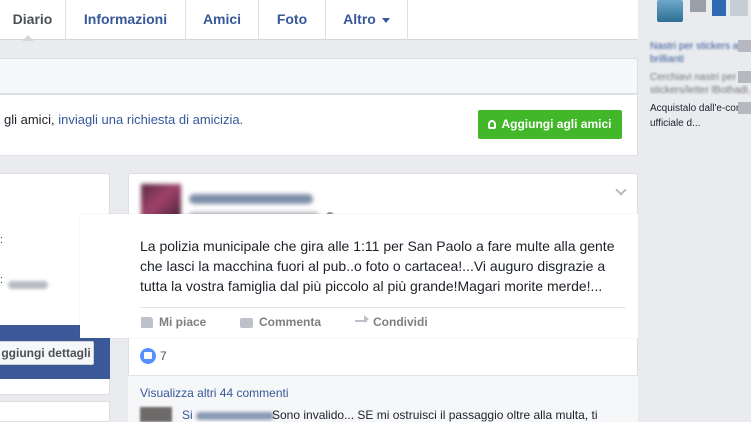 This screenshot has width=751, height=422. I want to click on ad-title-line: Nastri per stickers ai, so click(695, 46).